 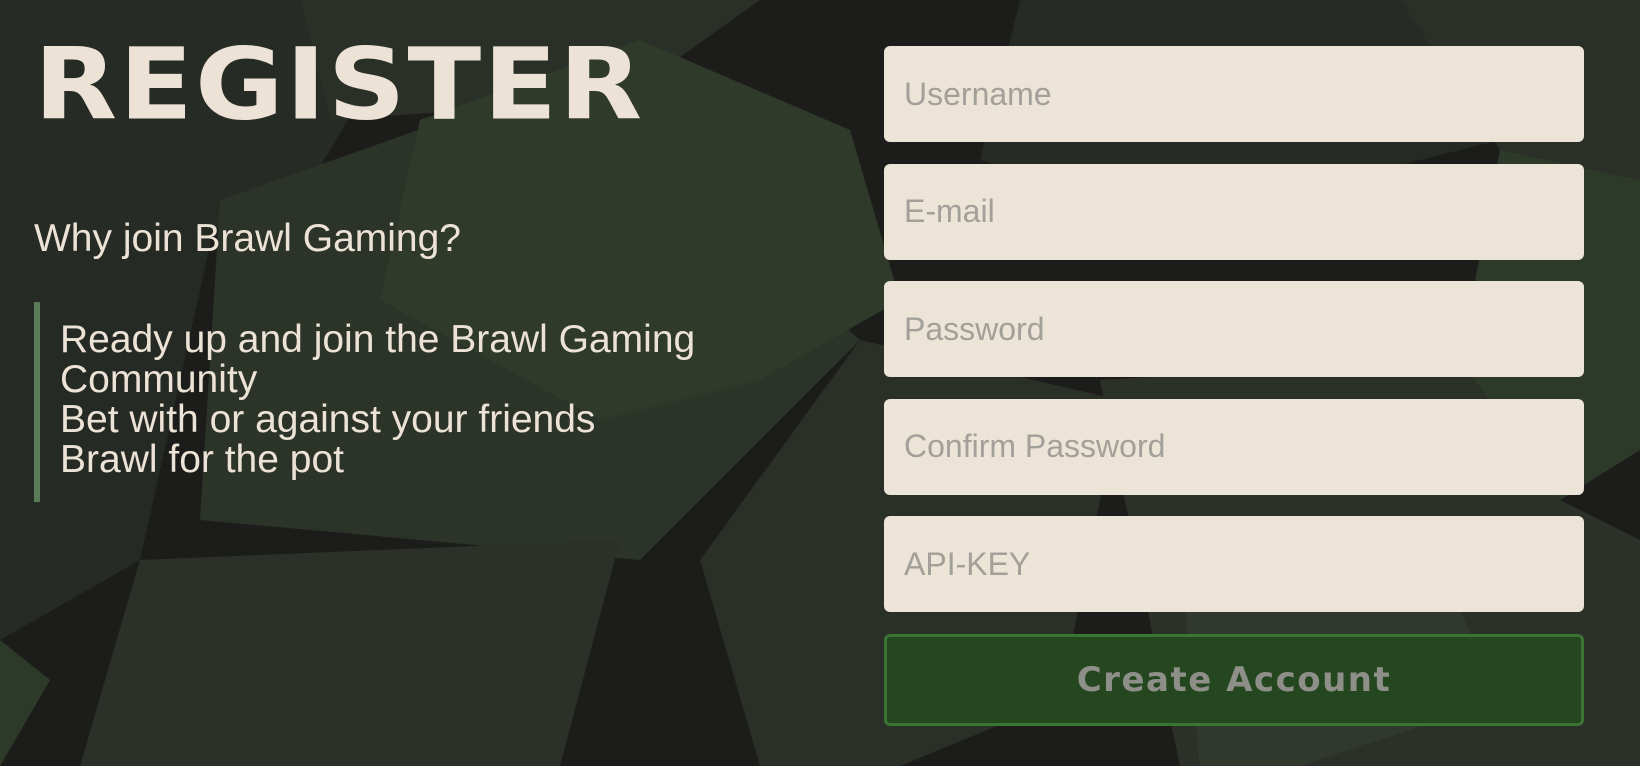 What do you see at coordinates (1234, 679) in the screenshot?
I see `create-account-button: Create Account` at bounding box center [1234, 679].